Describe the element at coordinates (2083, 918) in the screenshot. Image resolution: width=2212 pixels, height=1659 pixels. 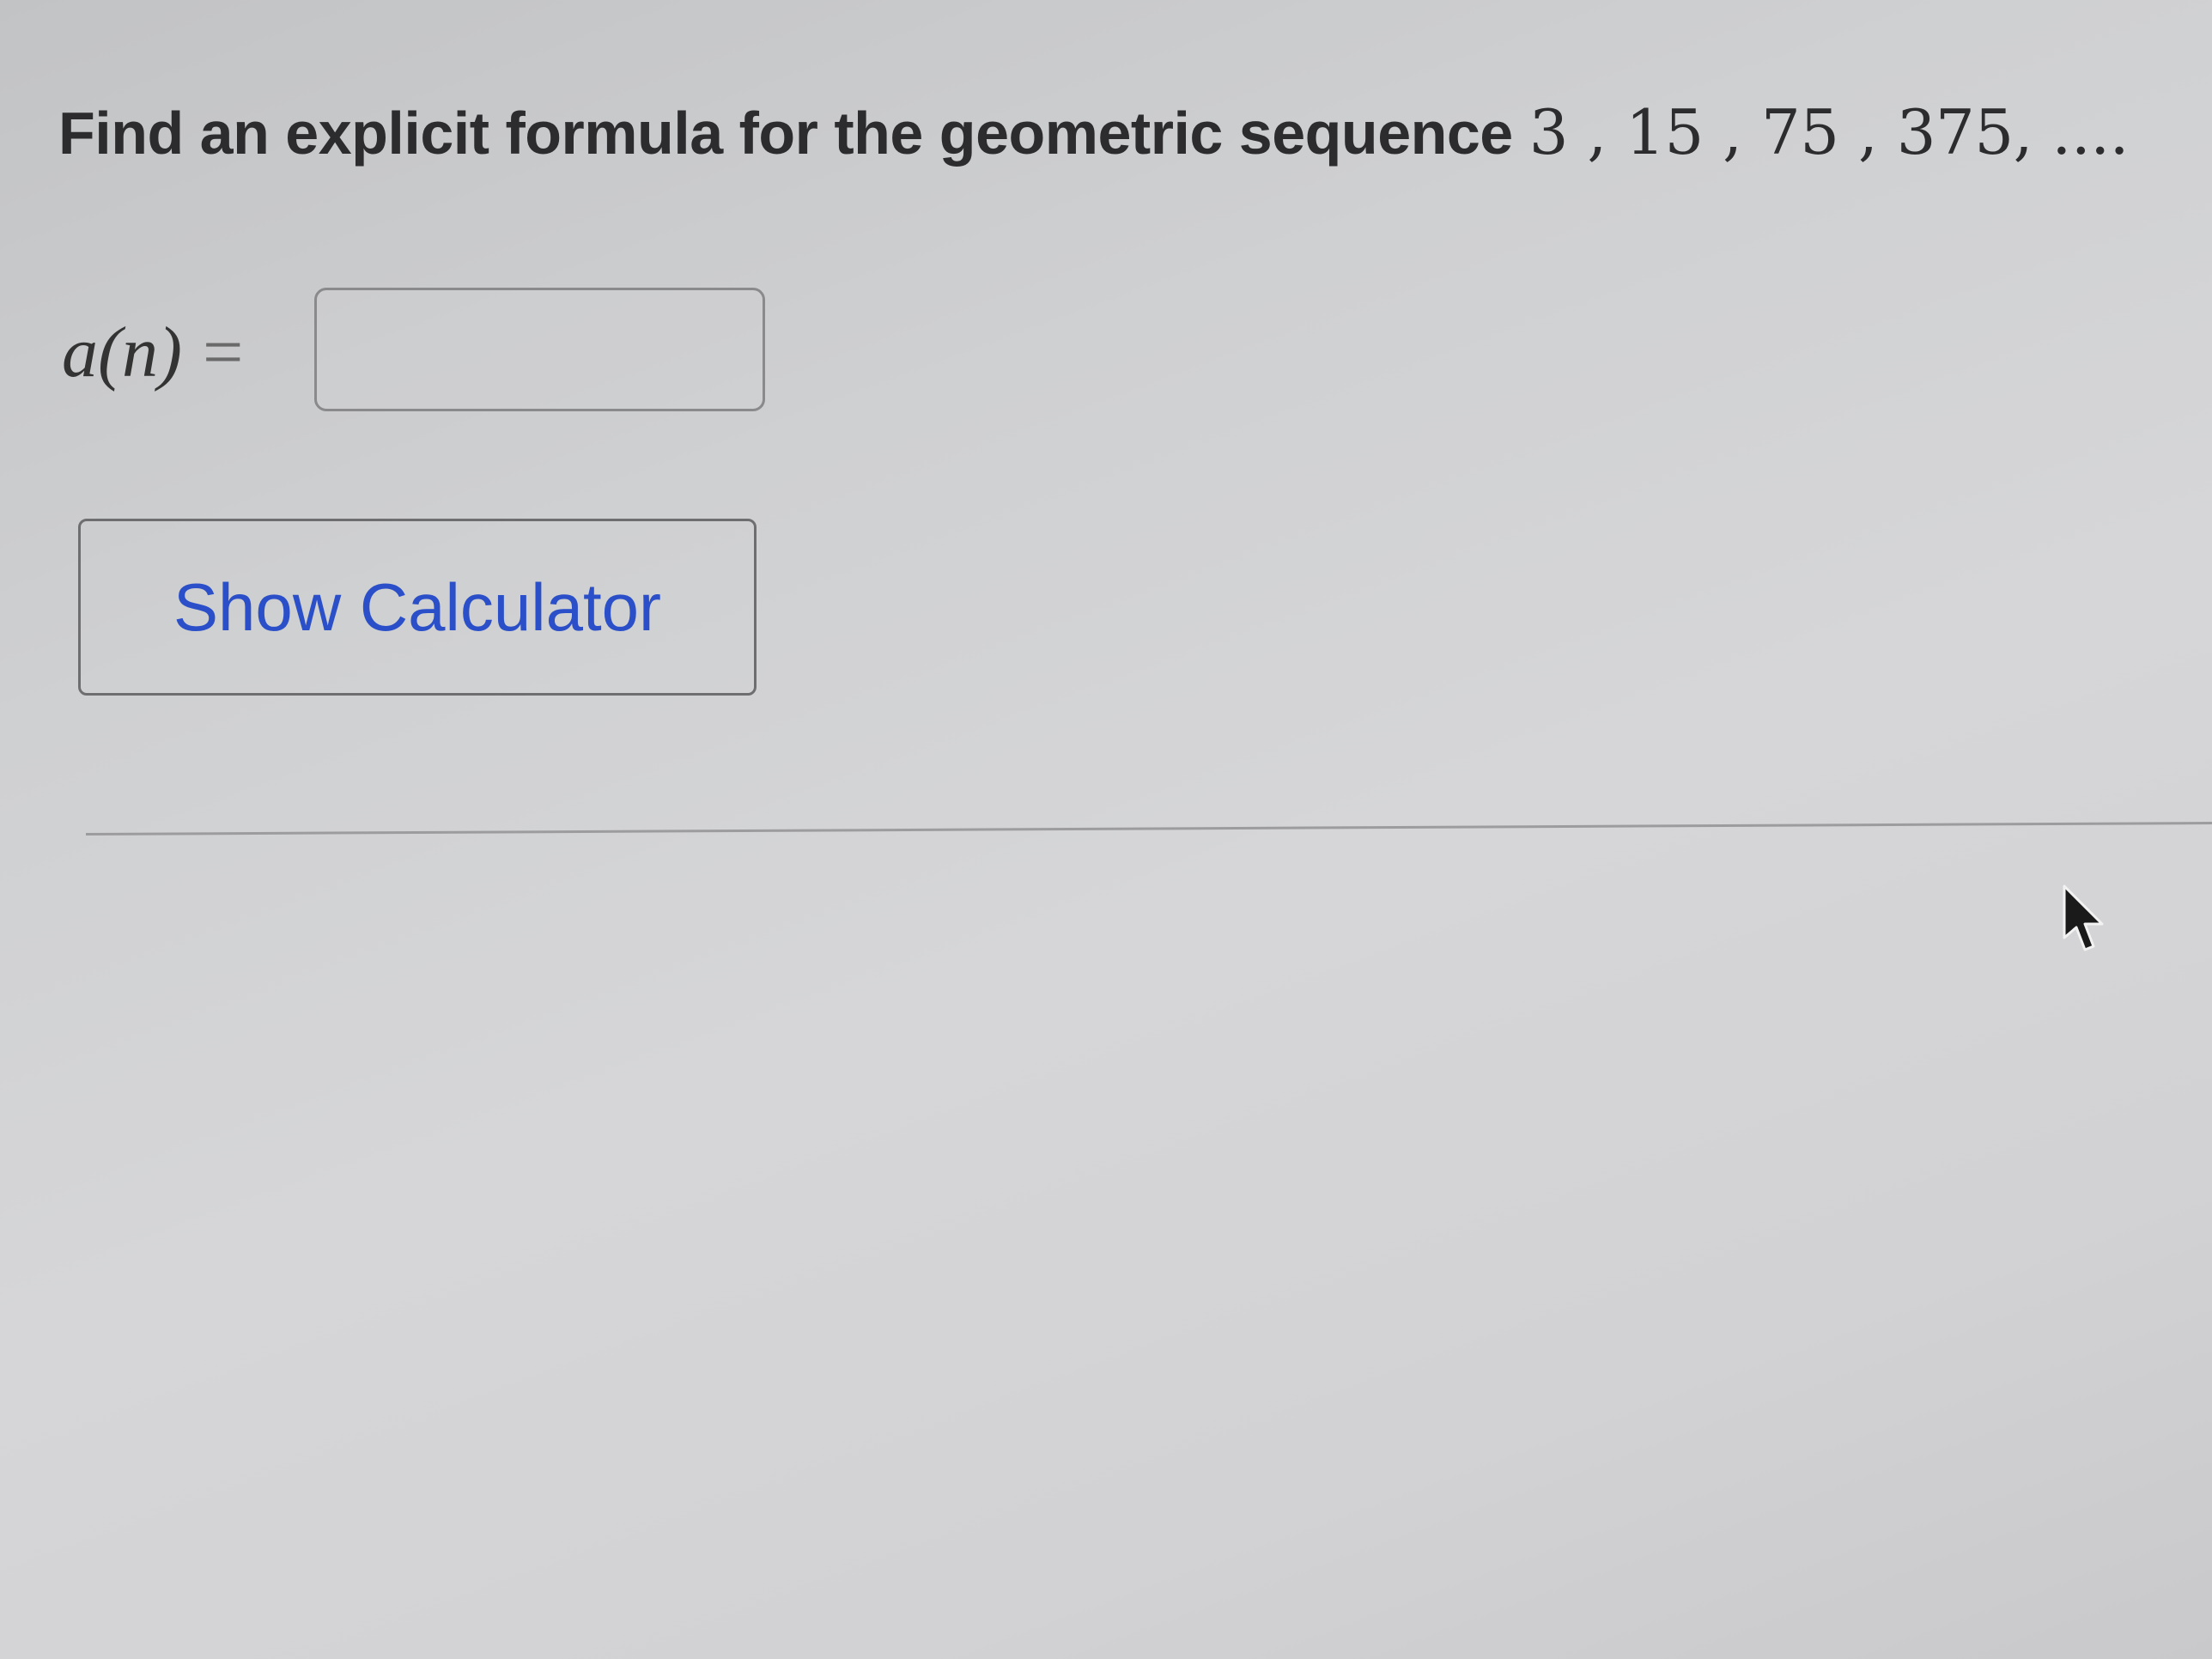
I see `mouse-pointer-icon` at that location.